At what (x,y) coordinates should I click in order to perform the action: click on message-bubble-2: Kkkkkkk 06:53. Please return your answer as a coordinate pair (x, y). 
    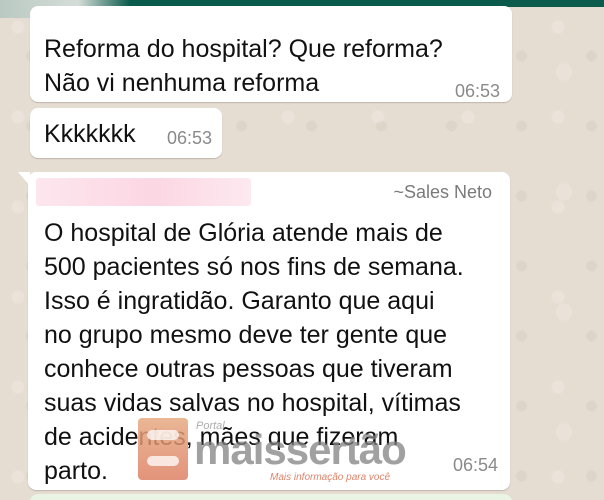
    Looking at the image, I should click on (126, 133).